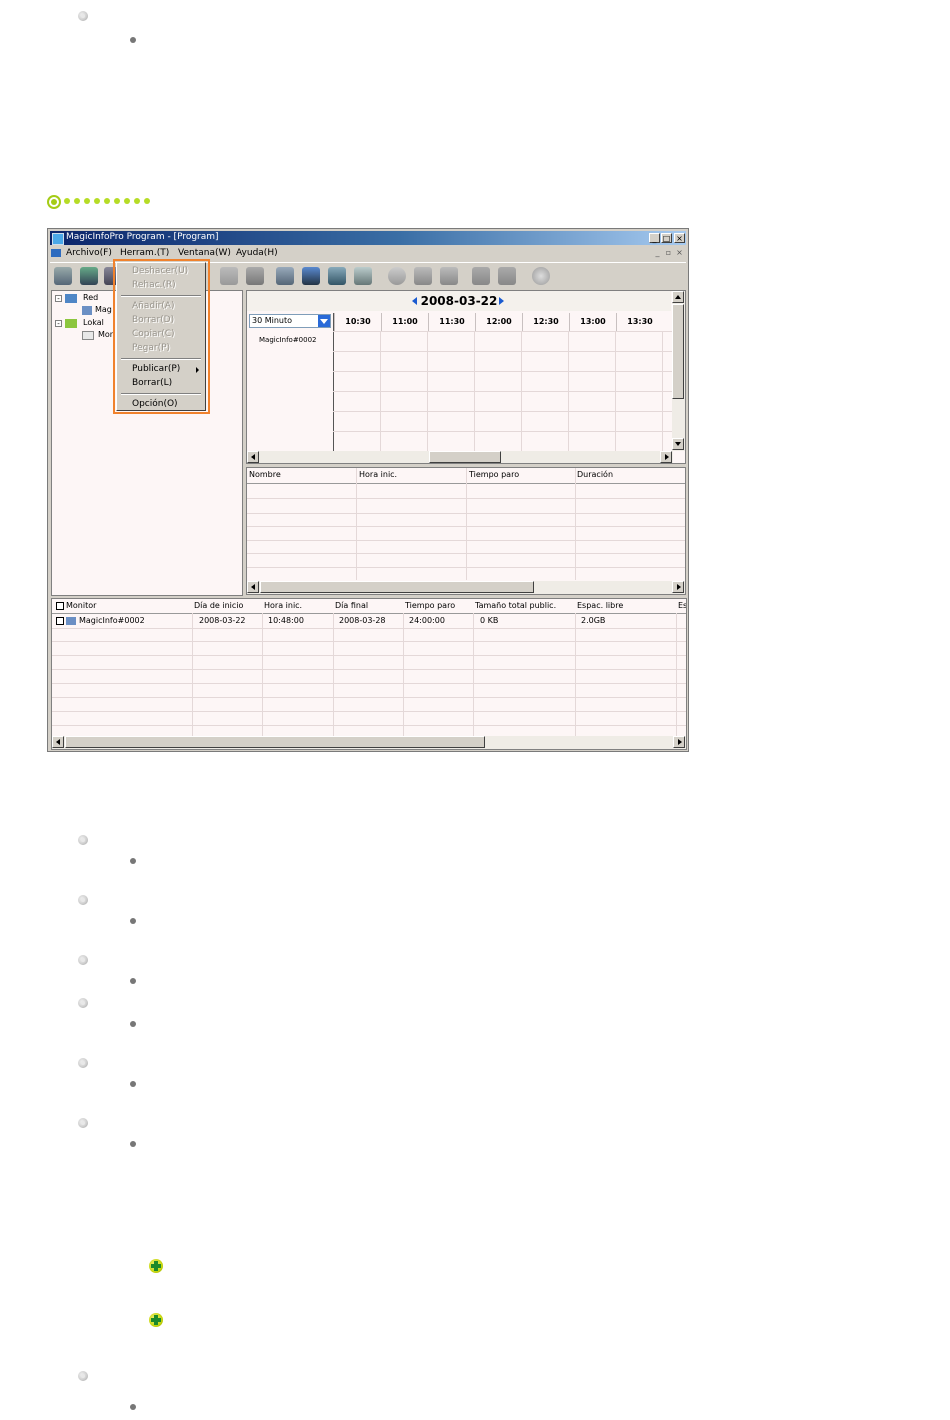 This screenshot has width=950, height=1420. I want to click on undo-icon, so click(481, 276).